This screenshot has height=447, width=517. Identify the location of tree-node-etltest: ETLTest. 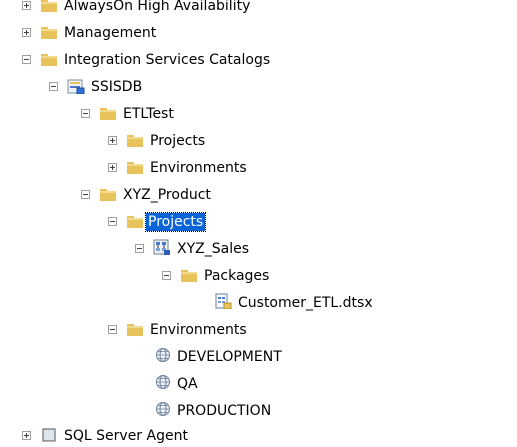
(258, 114).